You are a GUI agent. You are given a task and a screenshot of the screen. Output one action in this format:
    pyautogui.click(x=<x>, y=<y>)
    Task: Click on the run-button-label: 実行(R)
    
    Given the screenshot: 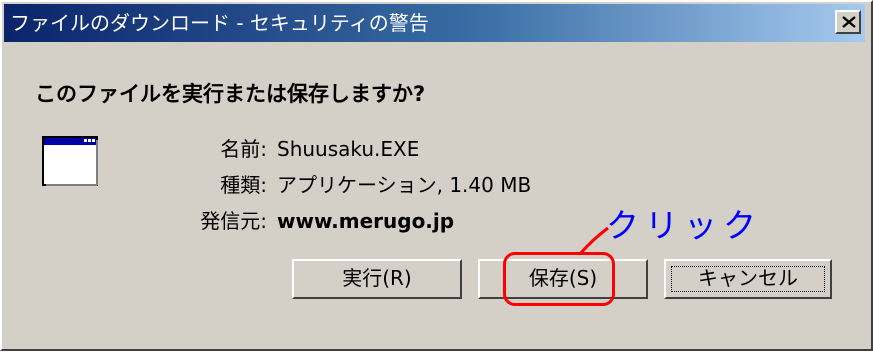 What is the action you would take?
    pyautogui.click(x=377, y=278)
    